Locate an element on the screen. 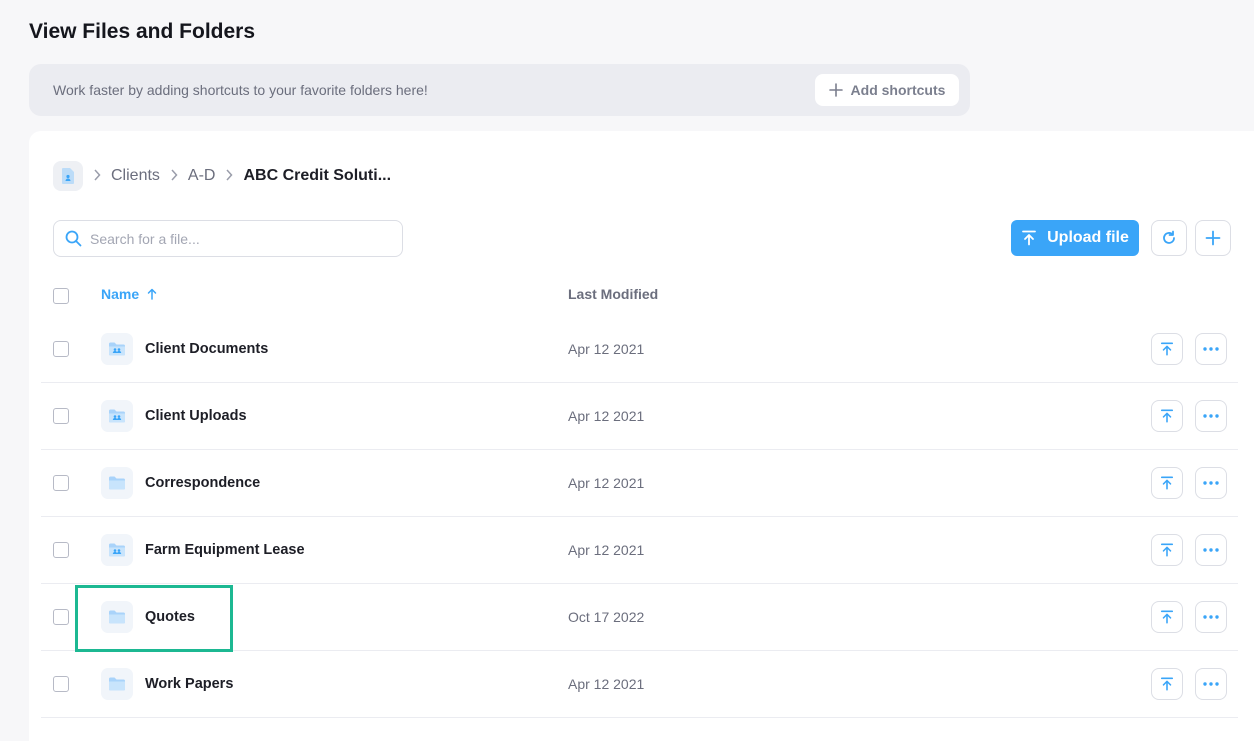 This screenshot has height=741, width=1254. column-header-name: Name is located at coordinates (129, 294).